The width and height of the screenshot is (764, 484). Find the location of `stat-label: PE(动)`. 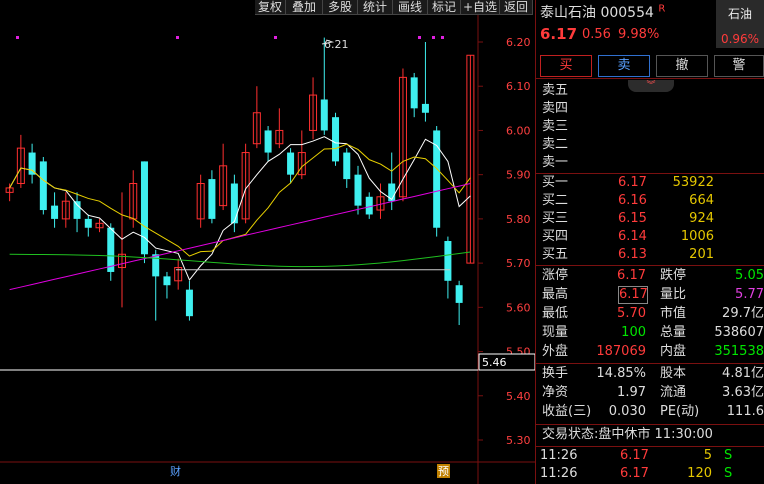

stat-label: PE(动) is located at coordinates (680, 411).